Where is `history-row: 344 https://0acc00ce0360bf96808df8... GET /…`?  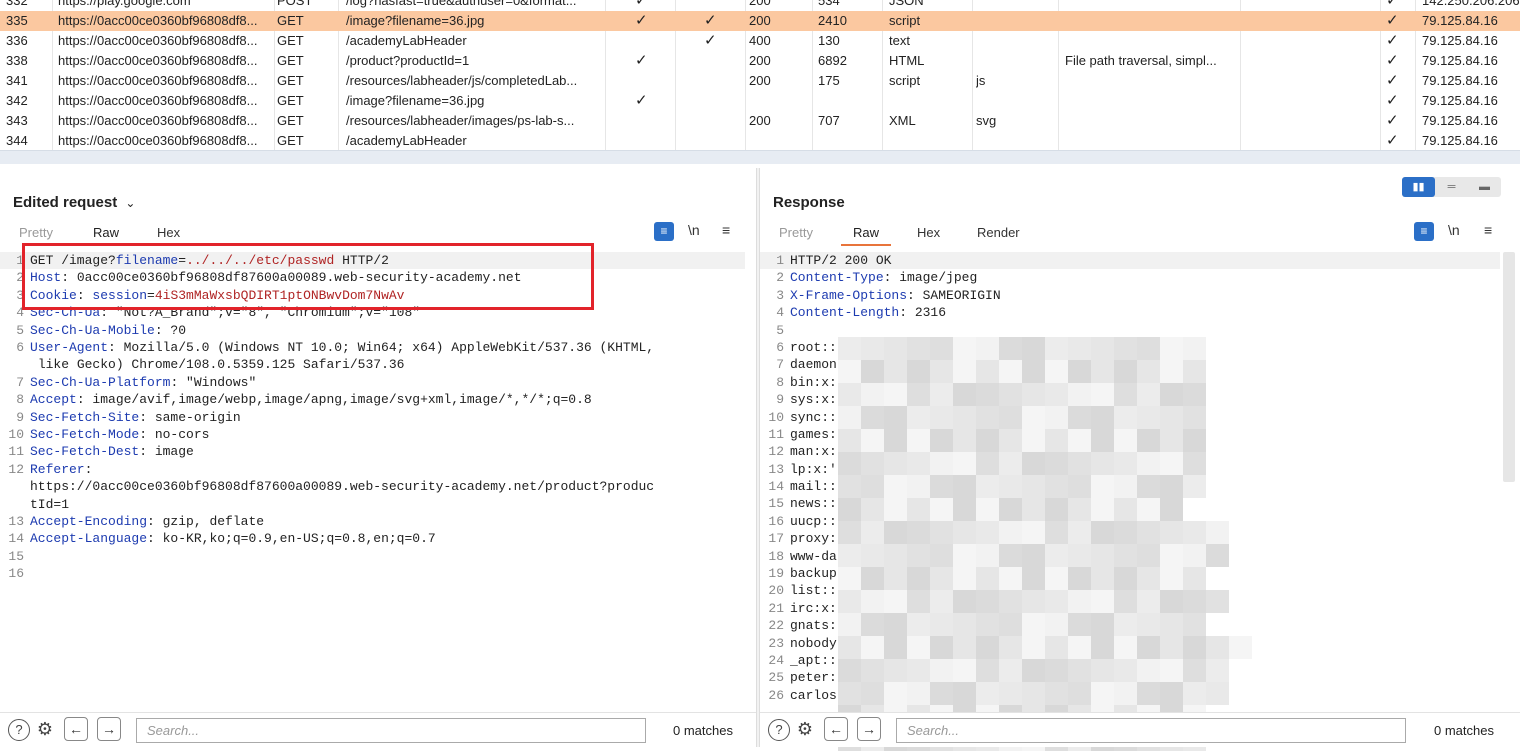
history-row: 344 https://0acc00ce0360bf96808df8... GET /… is located at coordinates (760, 140).